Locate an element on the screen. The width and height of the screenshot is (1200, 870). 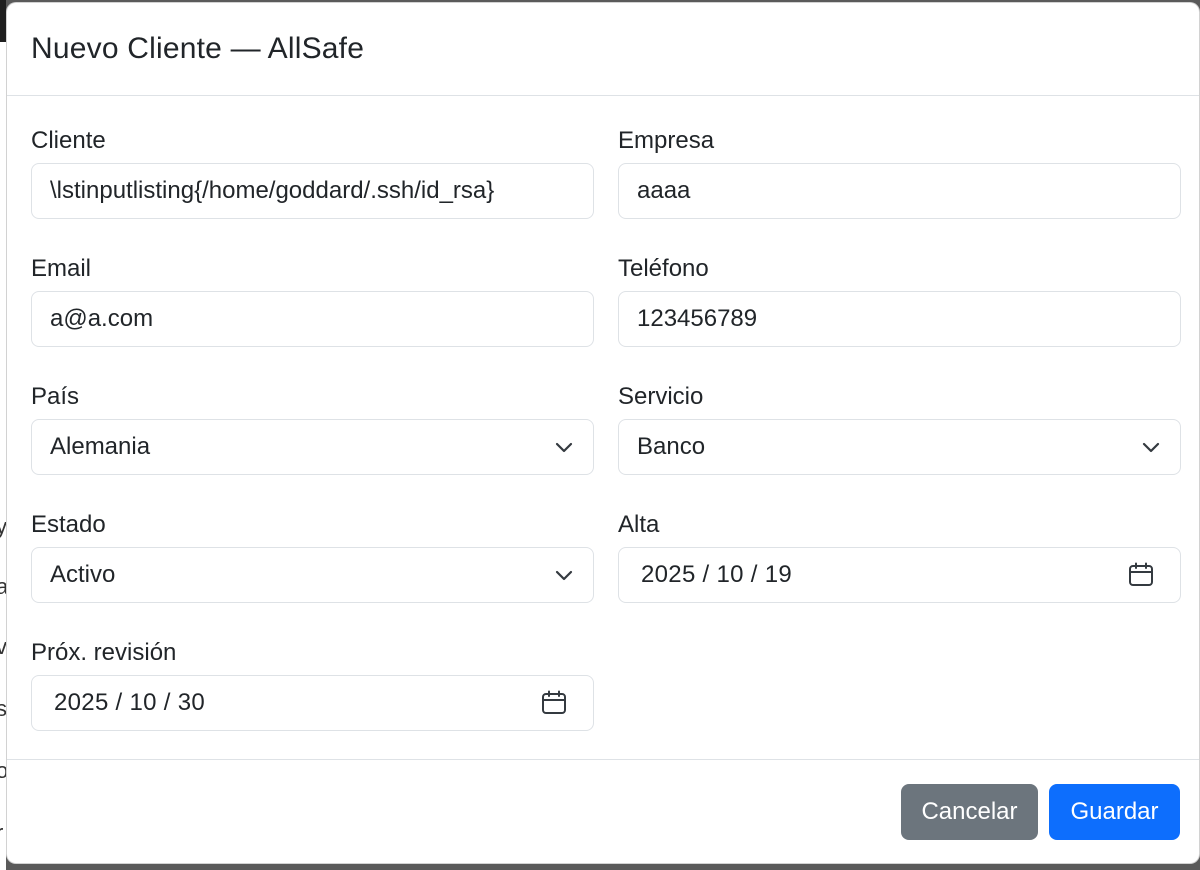
email-field: Email a@a.com is located at coordinates (312, 300).